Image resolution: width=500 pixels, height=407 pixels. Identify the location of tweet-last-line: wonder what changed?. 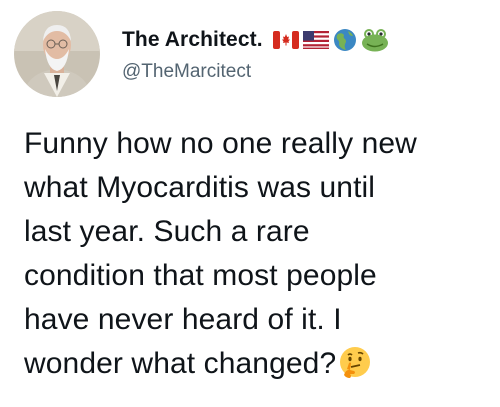
(259, 367).